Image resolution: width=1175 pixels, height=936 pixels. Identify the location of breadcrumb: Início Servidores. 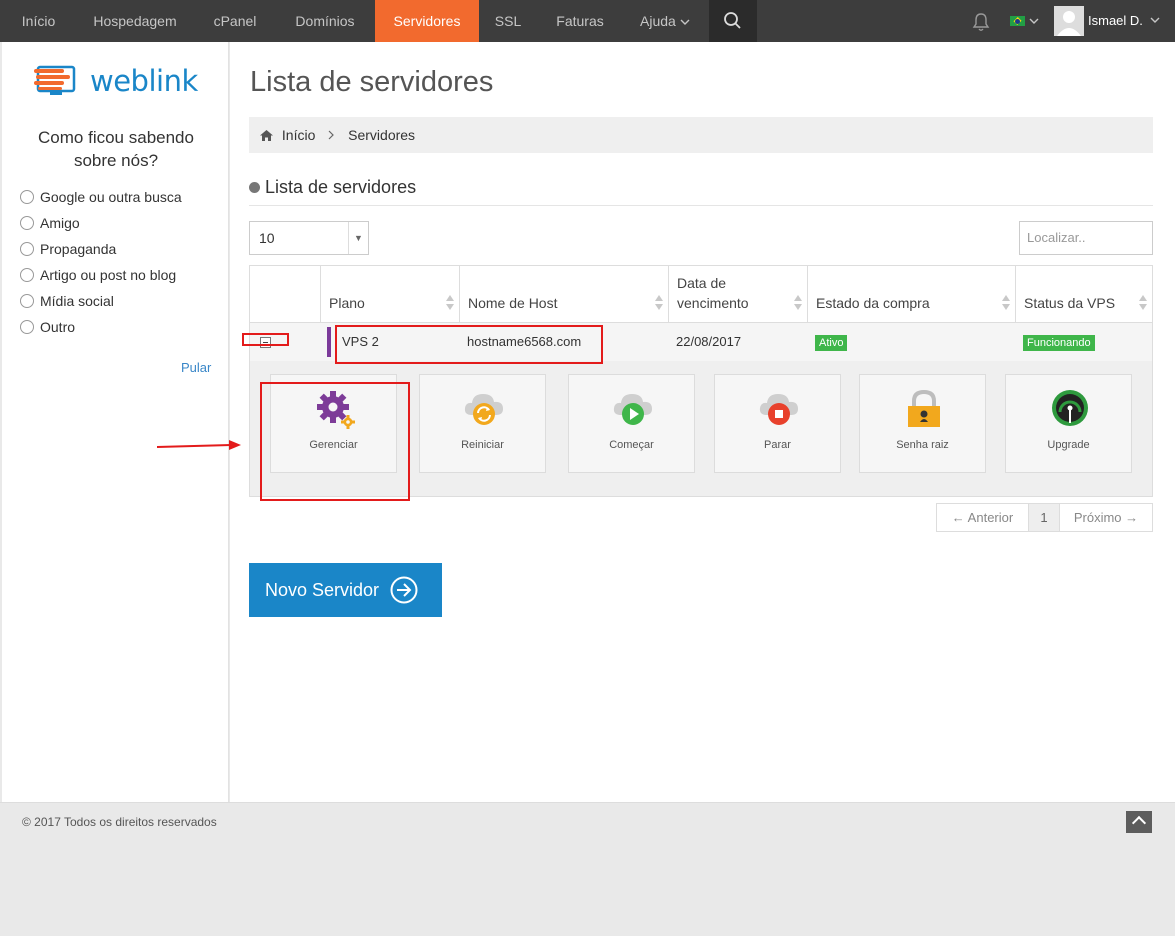
(701, 135).